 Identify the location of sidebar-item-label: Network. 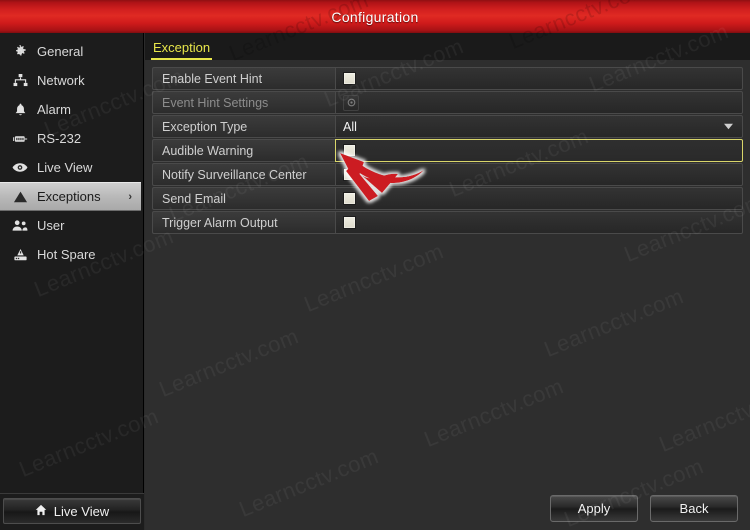
(61, 80).